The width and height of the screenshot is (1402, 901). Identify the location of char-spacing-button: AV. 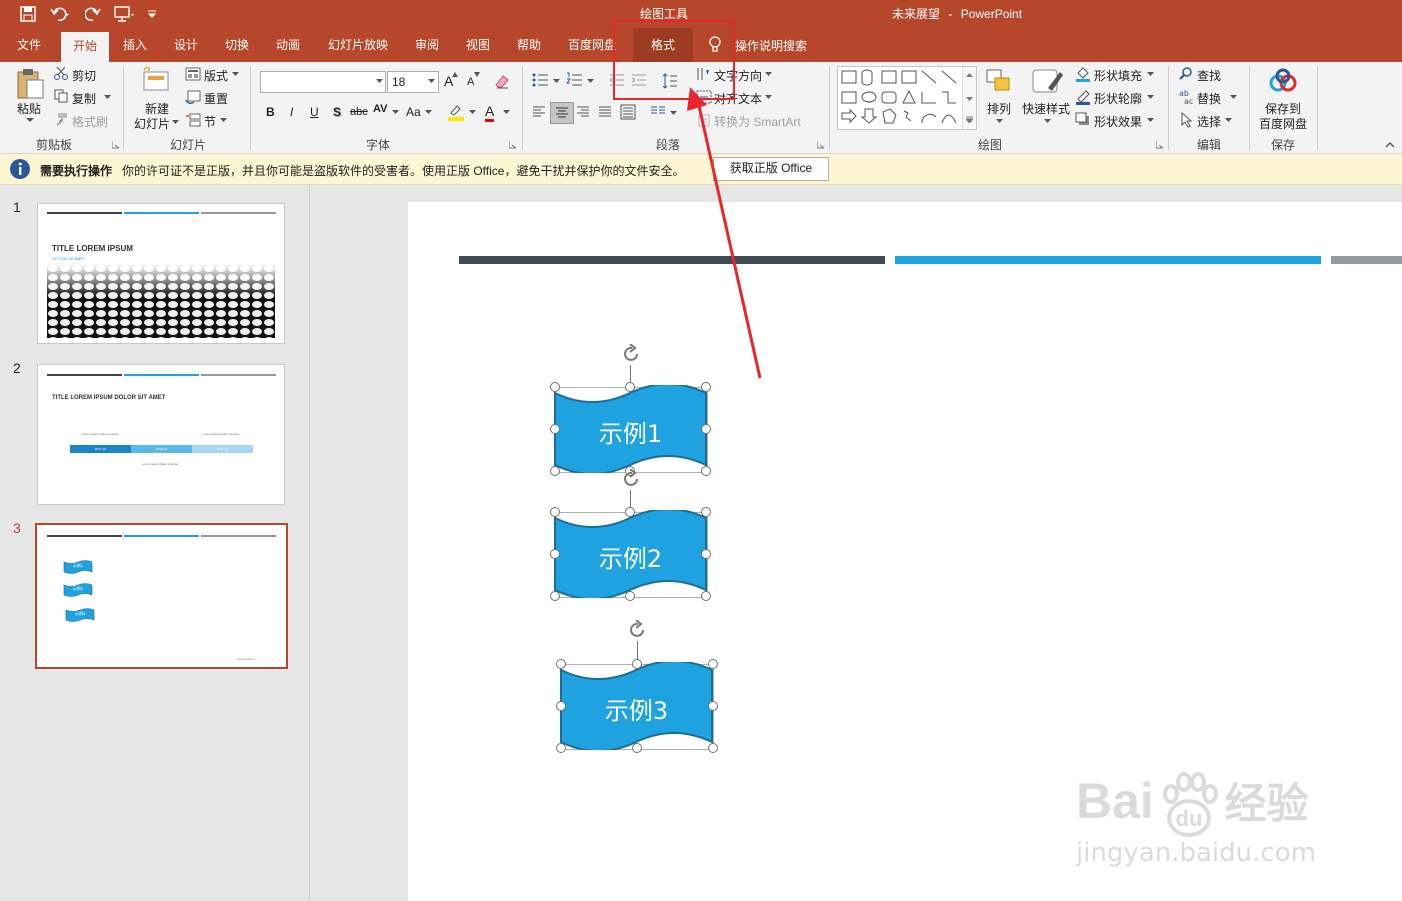
(380, 109).